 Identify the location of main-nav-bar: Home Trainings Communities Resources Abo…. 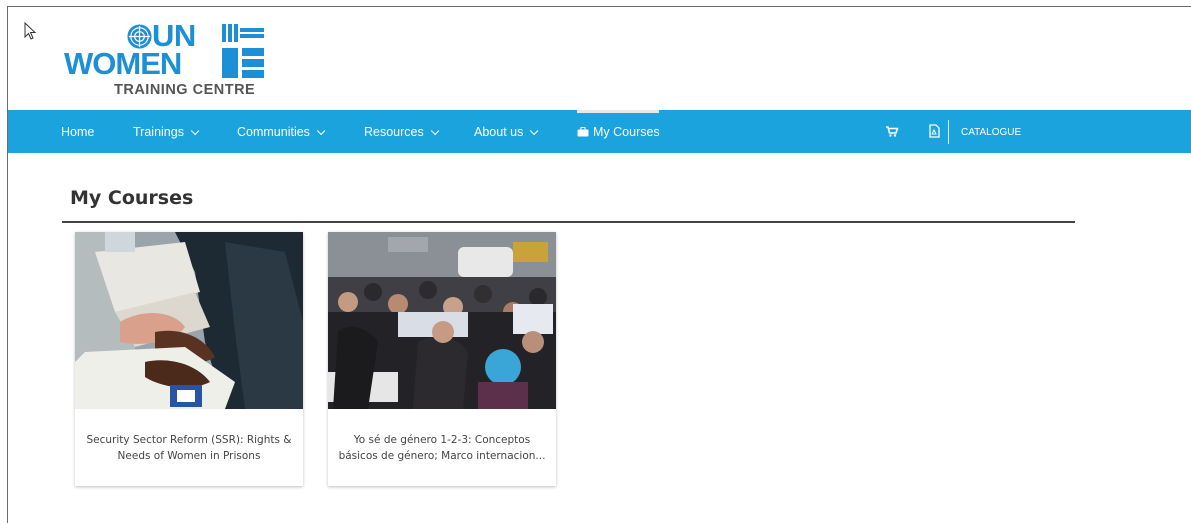
(599, 131).